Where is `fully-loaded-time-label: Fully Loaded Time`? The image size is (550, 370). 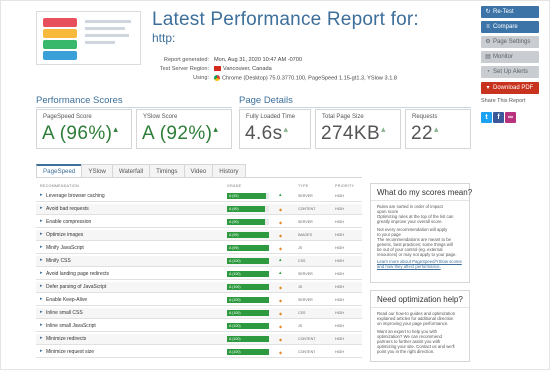 fully-loaded-time-label: Fully Loaded Time is located at coordinates (271, 117).